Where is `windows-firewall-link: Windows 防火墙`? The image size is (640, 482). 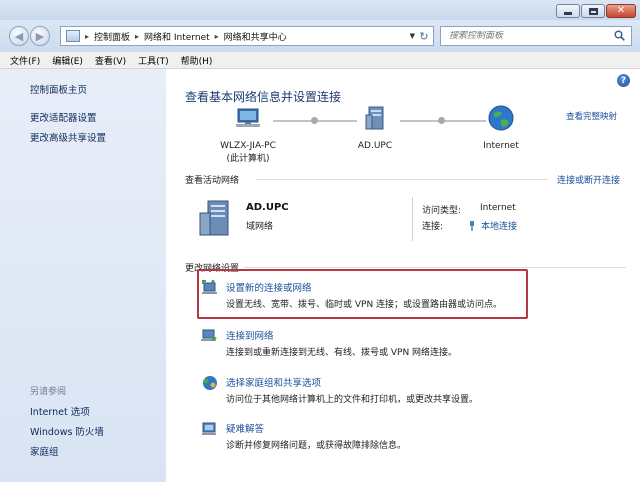
windows-firewall-link: Windows 防火墙 is located at coordinates (67, 431).